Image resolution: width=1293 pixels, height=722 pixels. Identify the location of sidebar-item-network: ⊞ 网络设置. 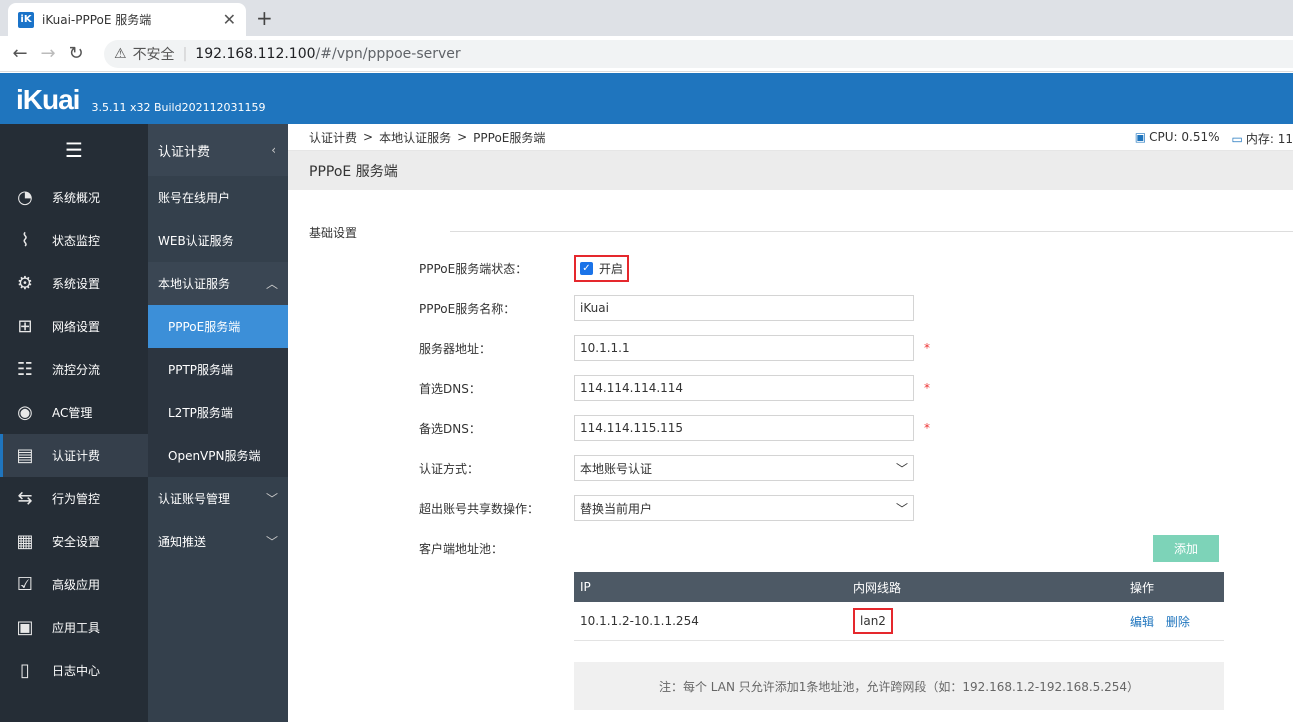
(74, 326).